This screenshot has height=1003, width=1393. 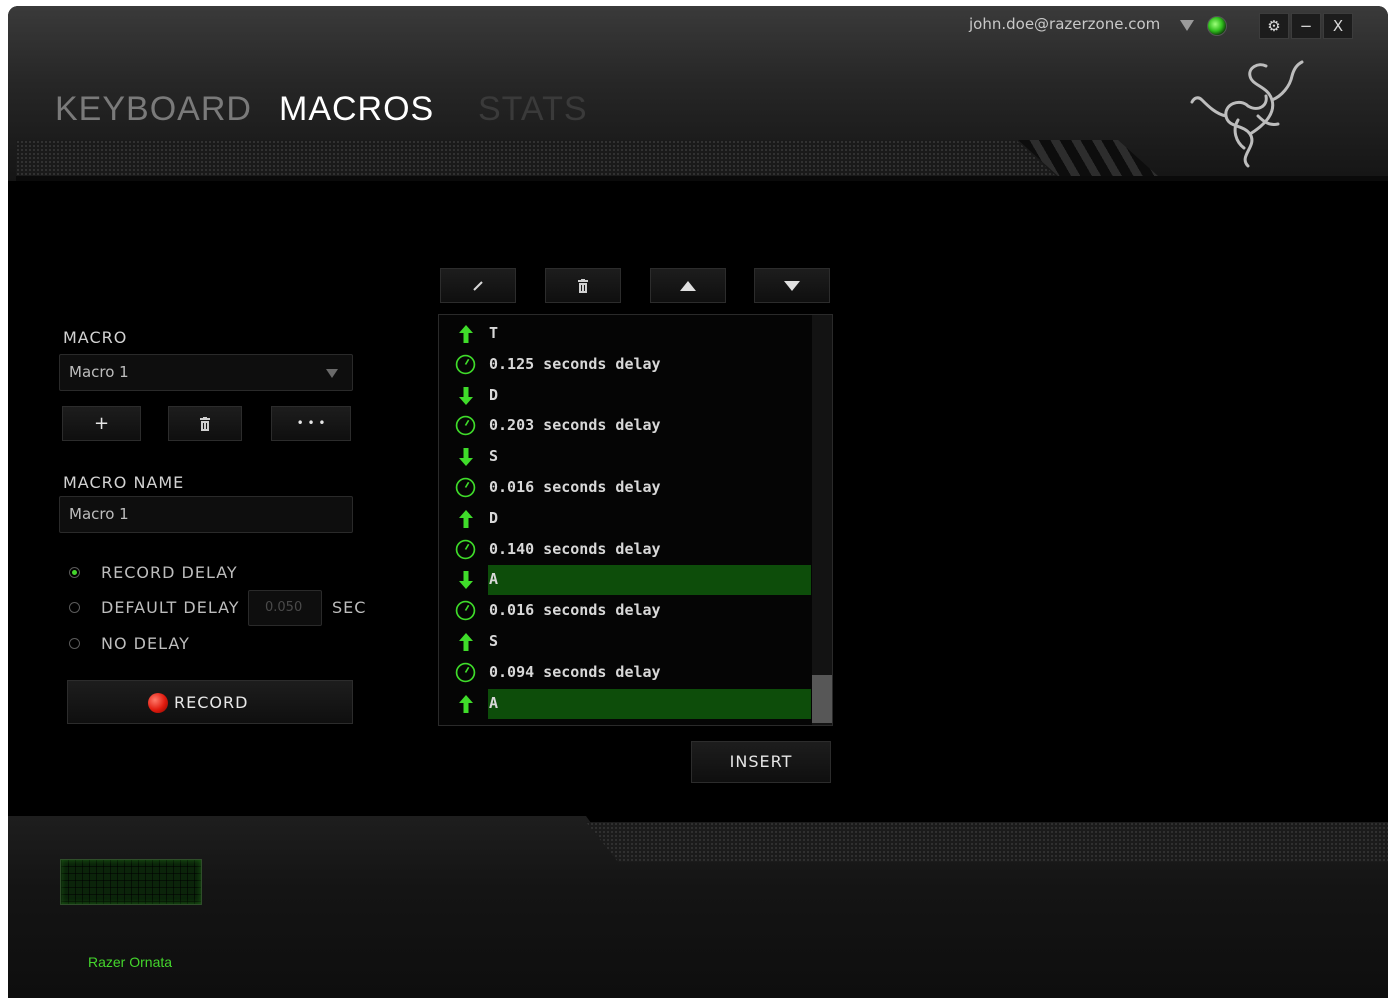 I want to click on tab-keyboard: KEYBOARD, so click(x=153, y=109).